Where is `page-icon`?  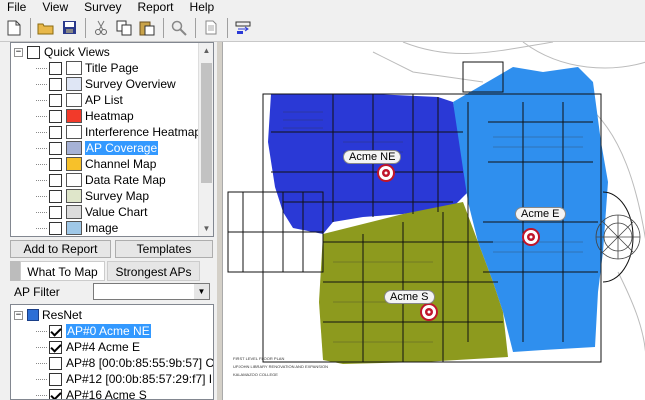
page-icon is located at coordinates (211, 28).